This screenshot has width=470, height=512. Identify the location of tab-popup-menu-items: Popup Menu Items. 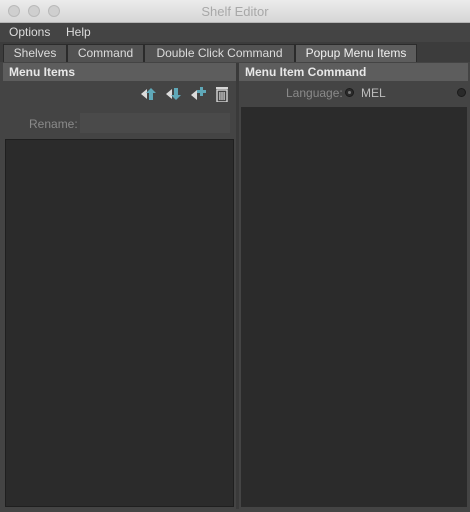
(356, 53).